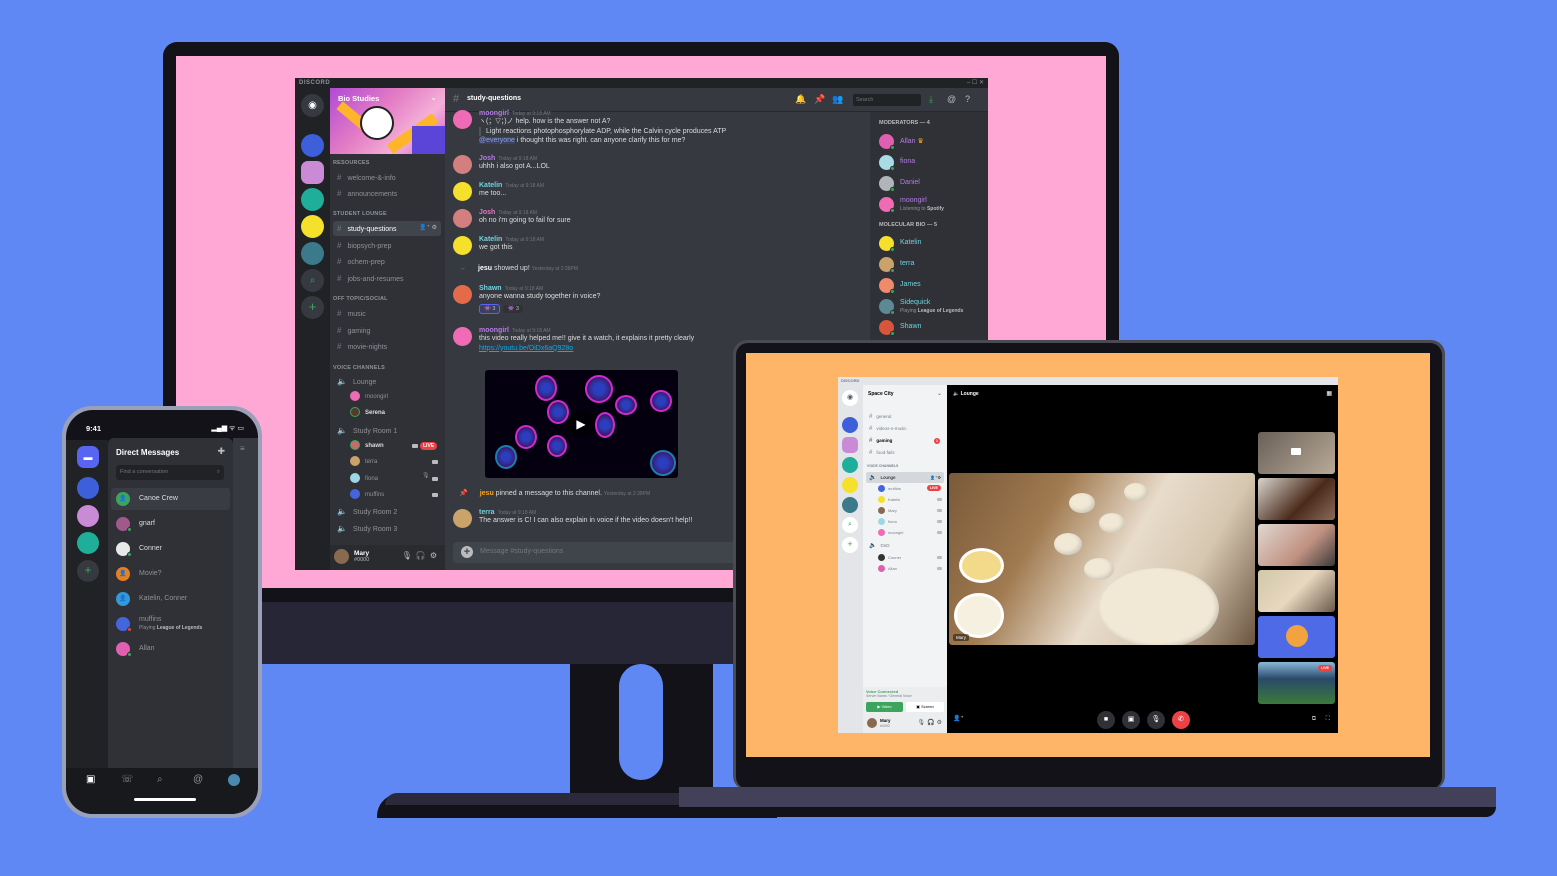 The height and width of the screenshot is (876, 1557). I want to click on pin-icon: 📌, so click(819, 99).